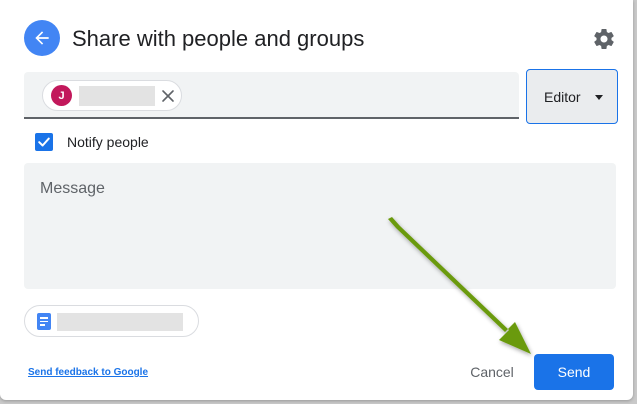 Image resolution: width=637 pixels, height=404 pixels. I want to click on remove-recipient-button, so click(168, 96).